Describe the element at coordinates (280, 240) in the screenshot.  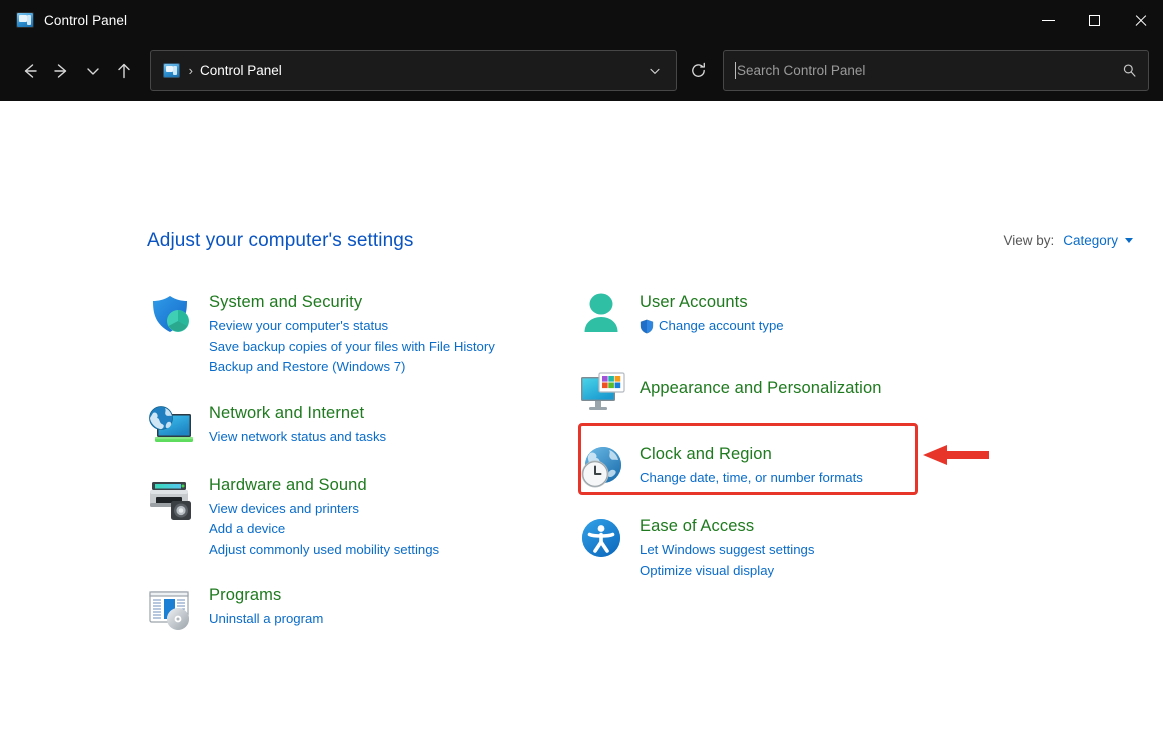
I see `page-title: Adjust your computer's settings` at that location.